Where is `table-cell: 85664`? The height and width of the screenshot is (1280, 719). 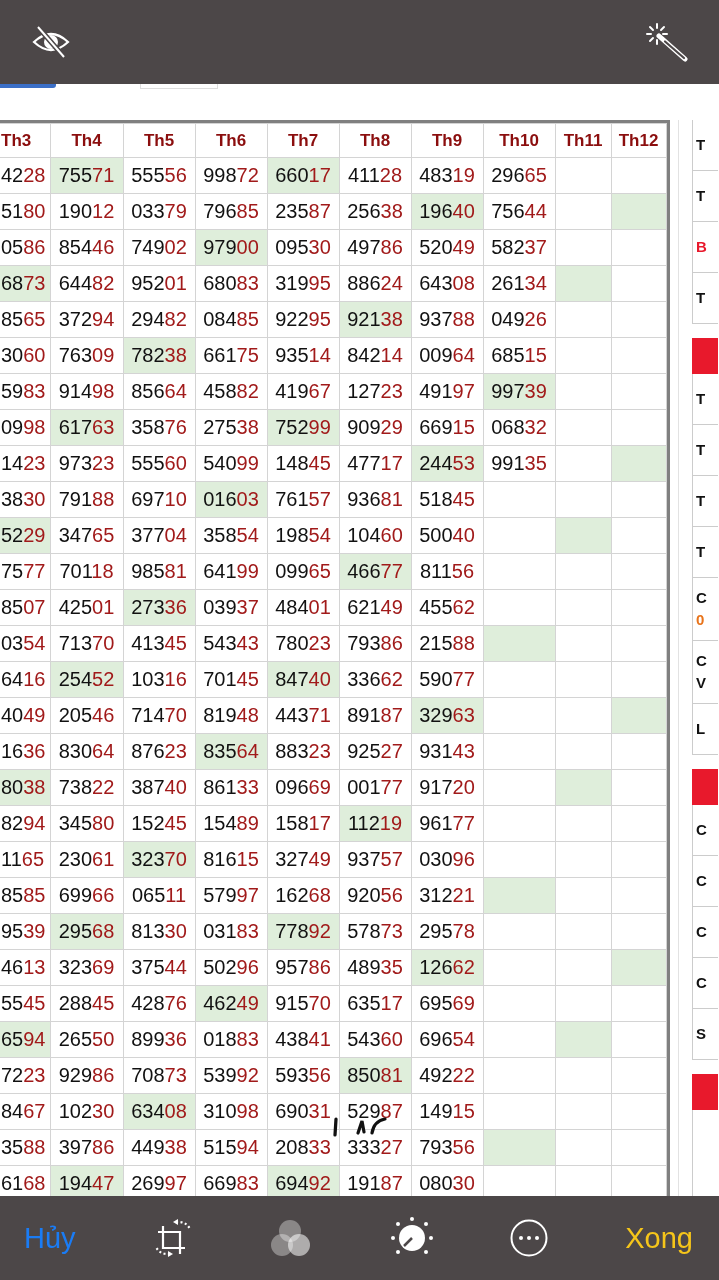
table-cell: 85664 is located at coordinates (159, 391).